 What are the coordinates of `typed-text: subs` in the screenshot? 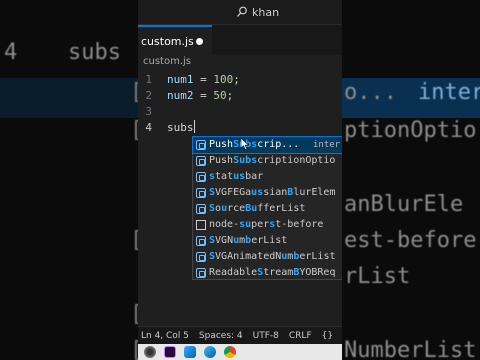 It's located at (180, 127).